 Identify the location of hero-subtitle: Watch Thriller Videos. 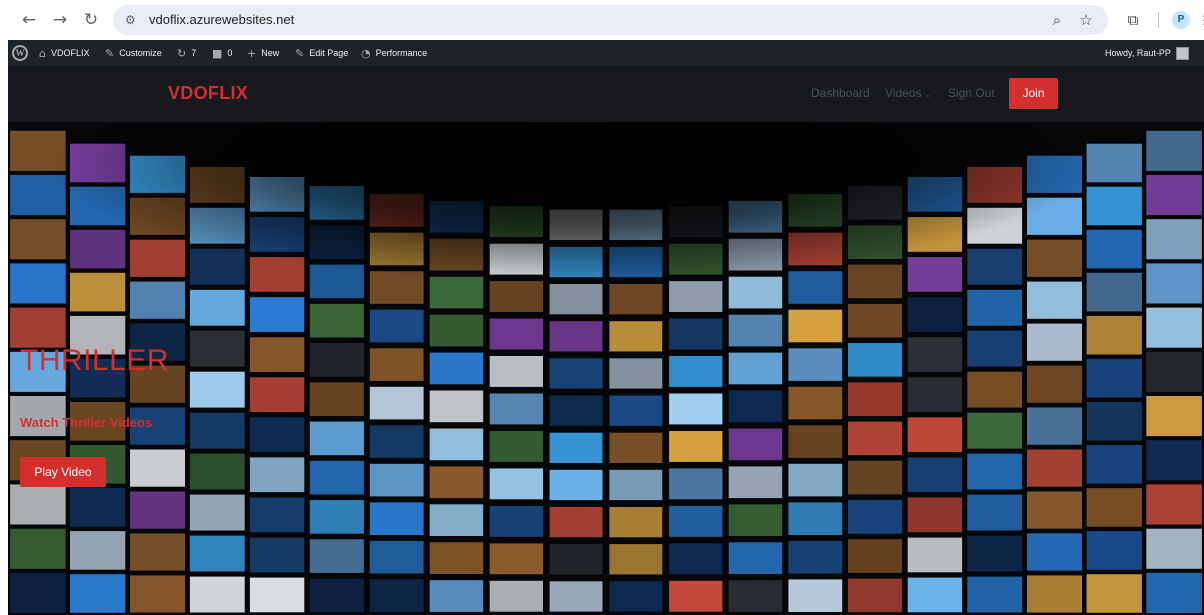
(86, 422).